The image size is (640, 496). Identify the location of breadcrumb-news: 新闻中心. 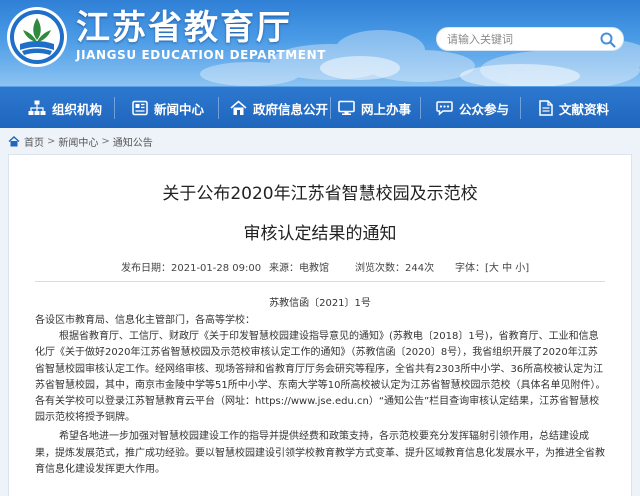
(78, 141).